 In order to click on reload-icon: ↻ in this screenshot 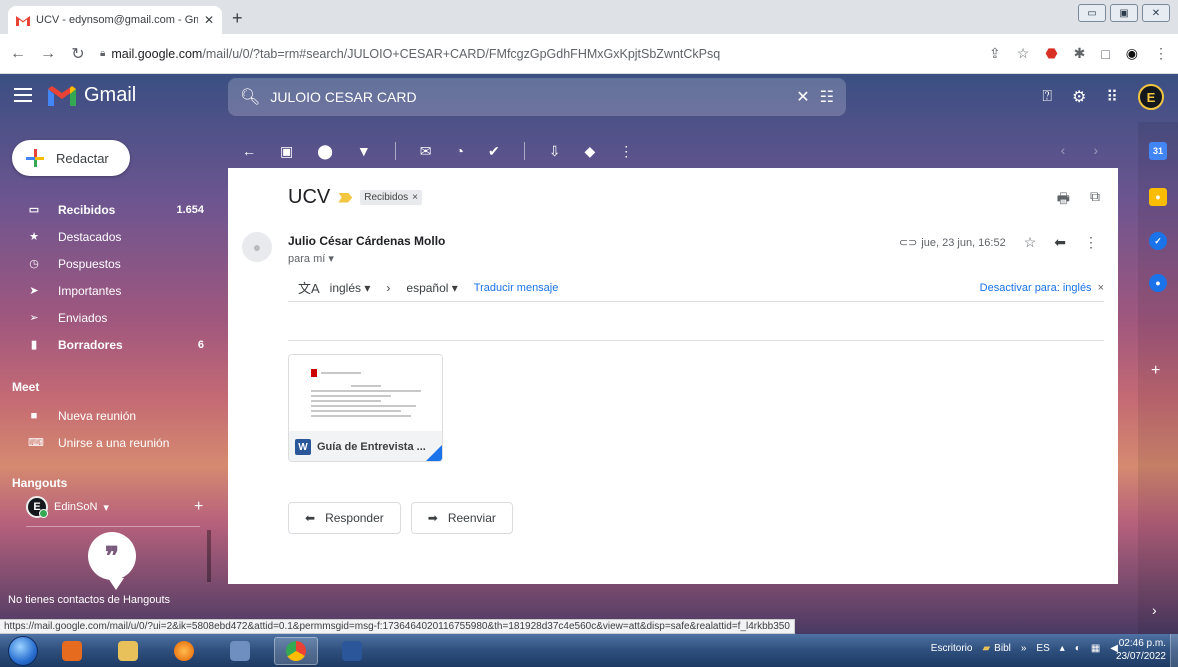, I will do `click(78, 54)`.